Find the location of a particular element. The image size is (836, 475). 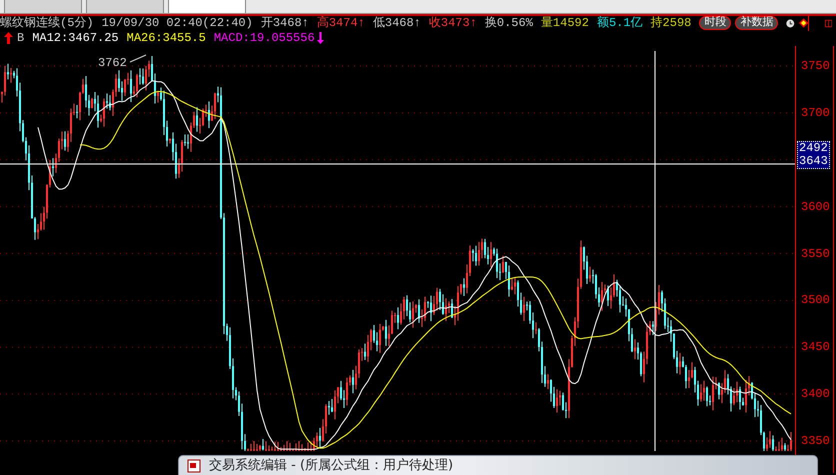

signal-label: B is located at coordinates (20, 38).